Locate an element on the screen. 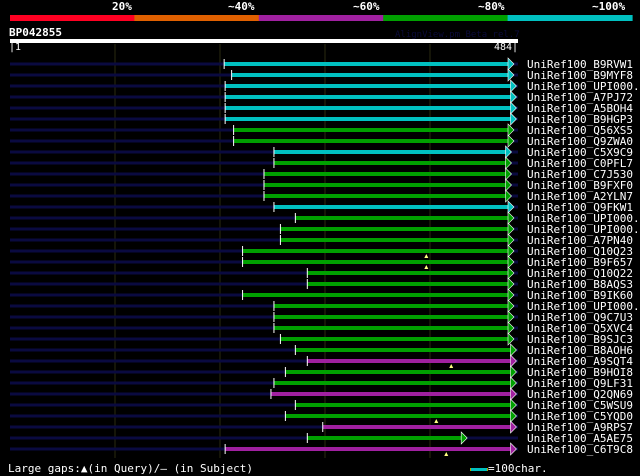 The image size is (640, 476). query-end: 484| is located at coordinates (506, 47).